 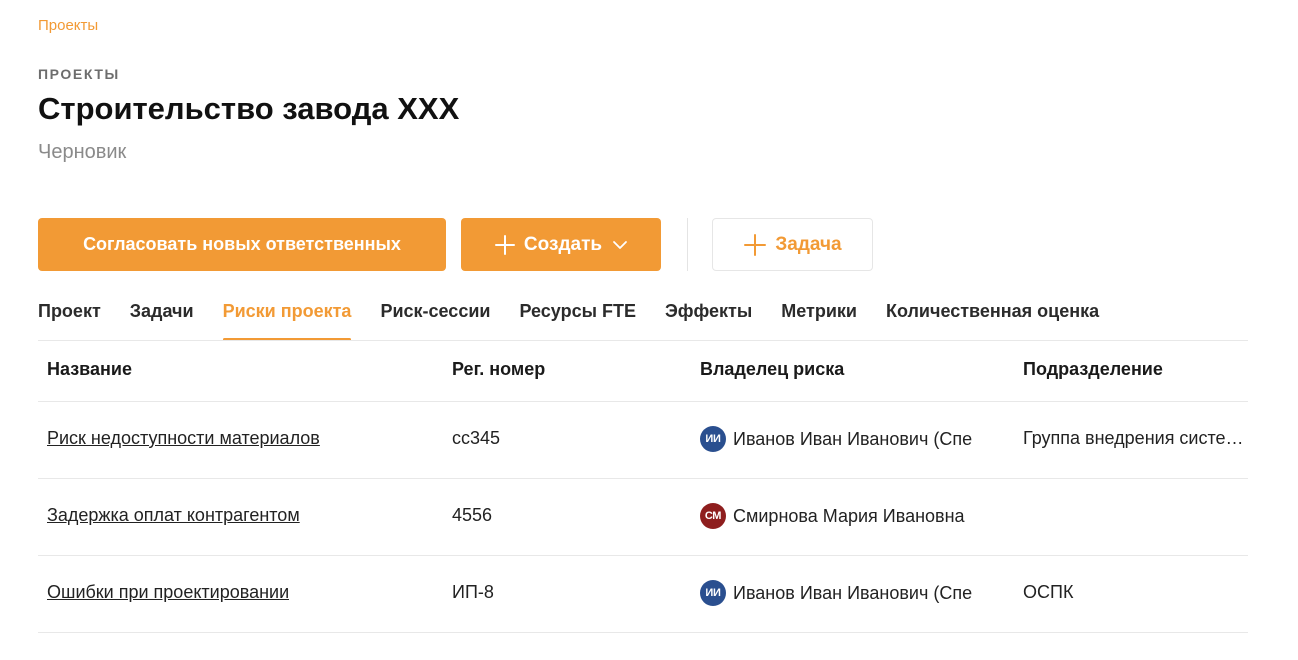 What do you see at coordinates (473, 592) in the screenshot?
I see `reg-number: ИП-8` at bounding box center [473, 592].